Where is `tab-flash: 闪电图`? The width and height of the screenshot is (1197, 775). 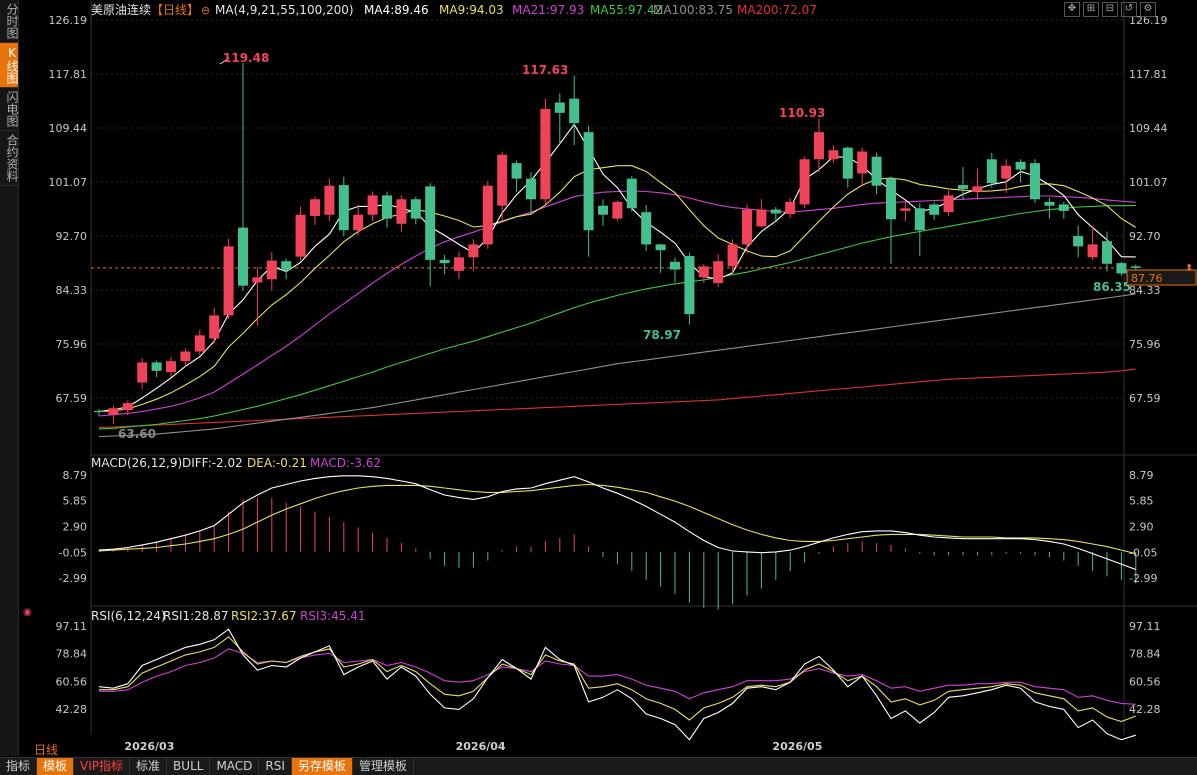 tab-flash: 闪电图 is located at coordinates (9, 109).